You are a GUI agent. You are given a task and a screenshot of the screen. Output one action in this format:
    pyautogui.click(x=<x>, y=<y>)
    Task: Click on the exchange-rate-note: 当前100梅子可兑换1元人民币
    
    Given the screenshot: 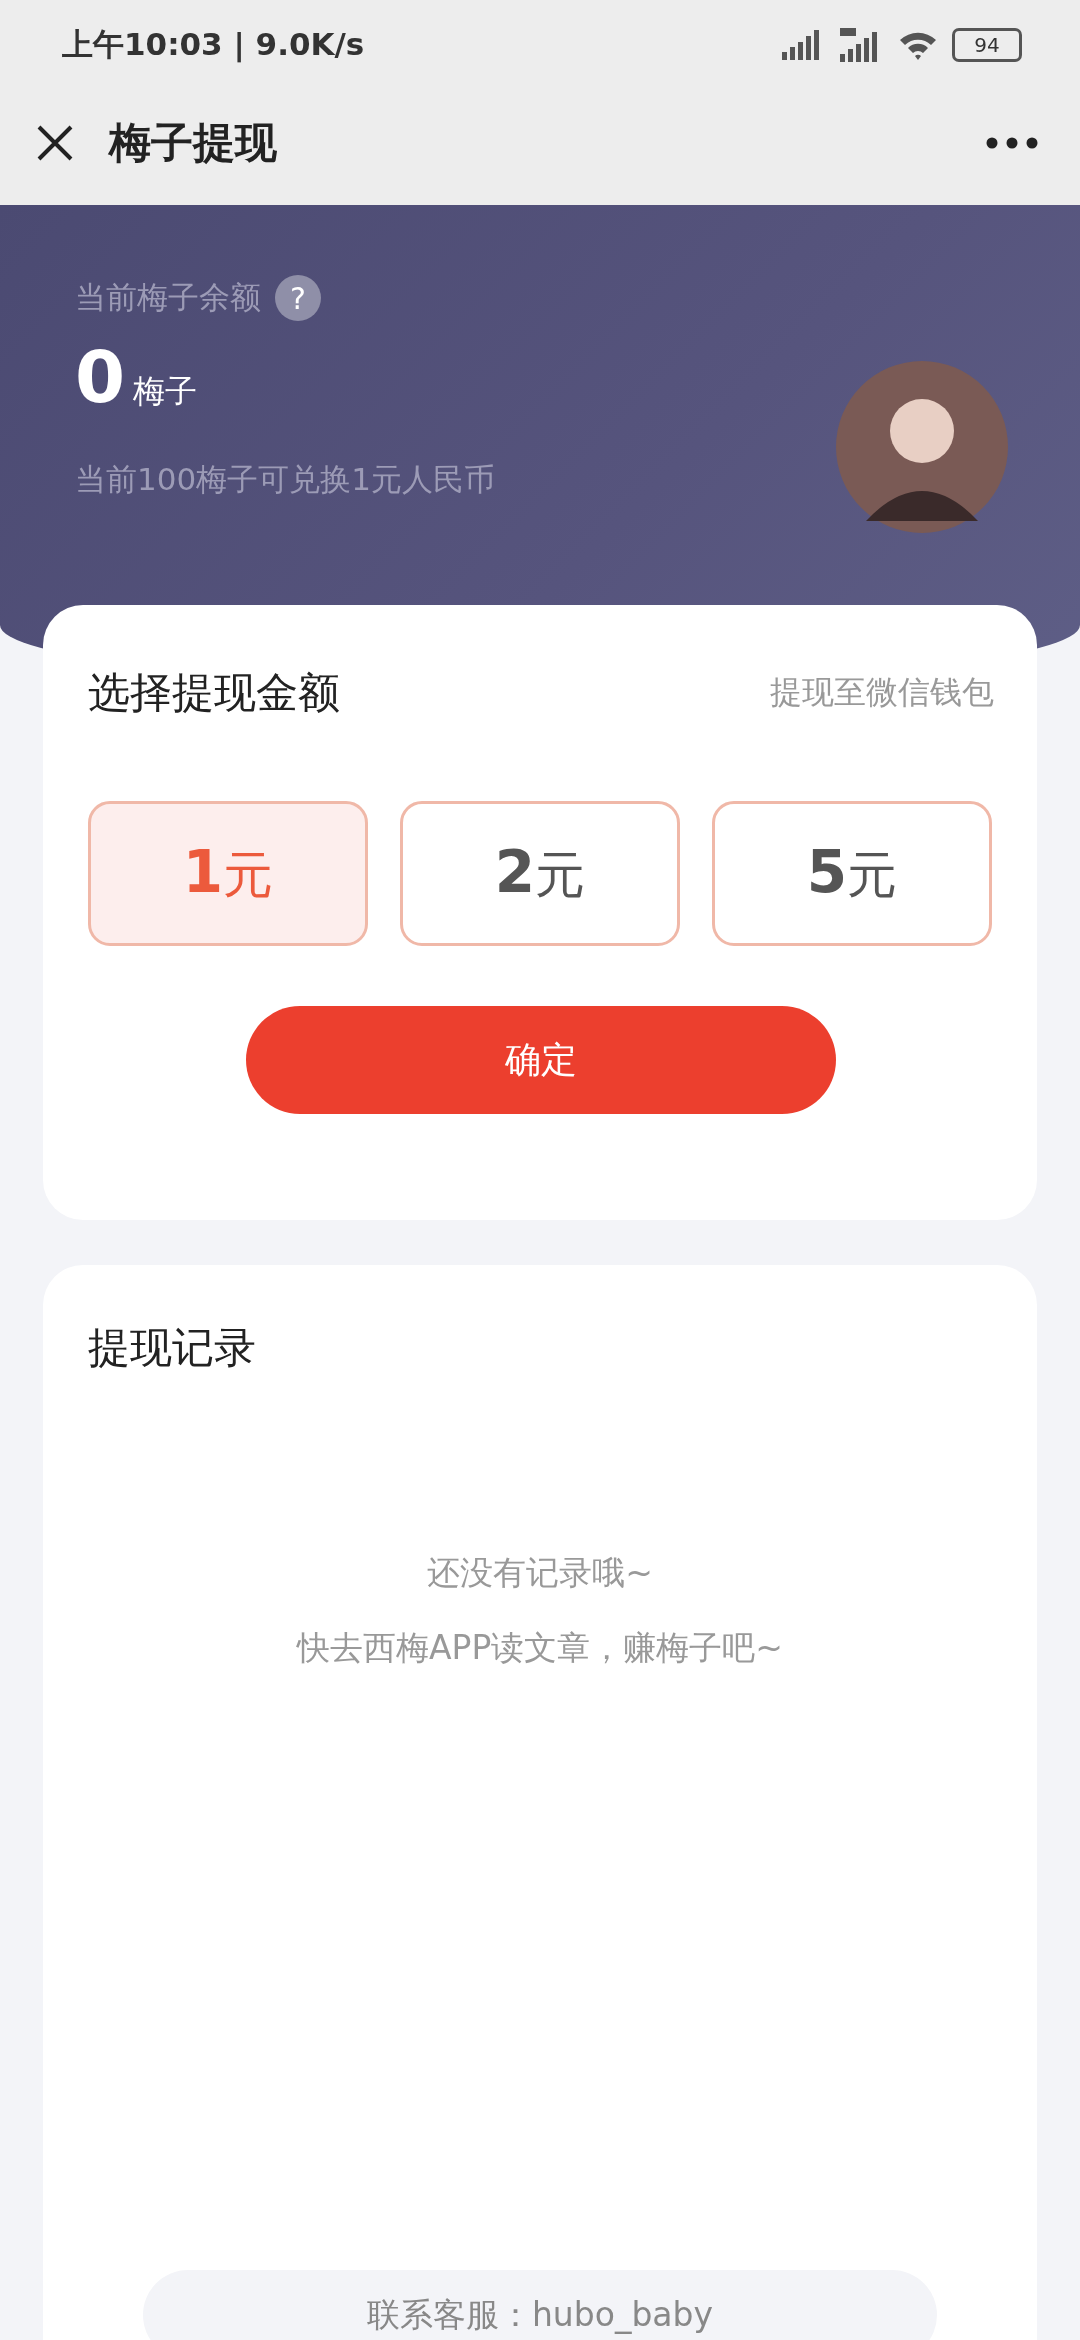 What is the action you would take?
    pyautogui.click(x=285, y=479)
    